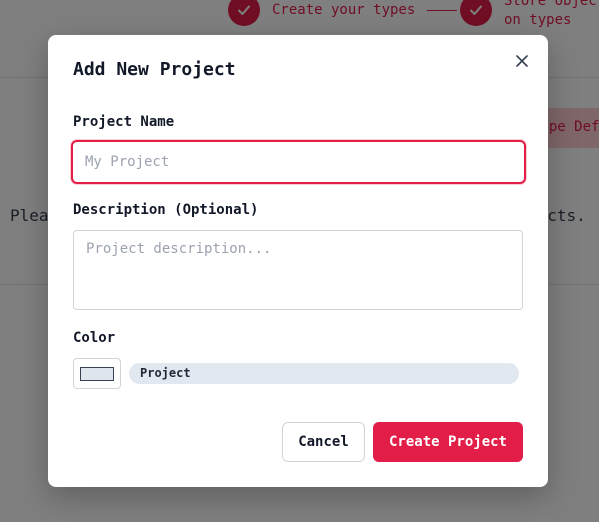 Image resolution: width=599 pixels, height=522 pixels. Describe the element at coordinates (324, 373) in the screenshot. I see `color-preview-badge: Project` at that location.